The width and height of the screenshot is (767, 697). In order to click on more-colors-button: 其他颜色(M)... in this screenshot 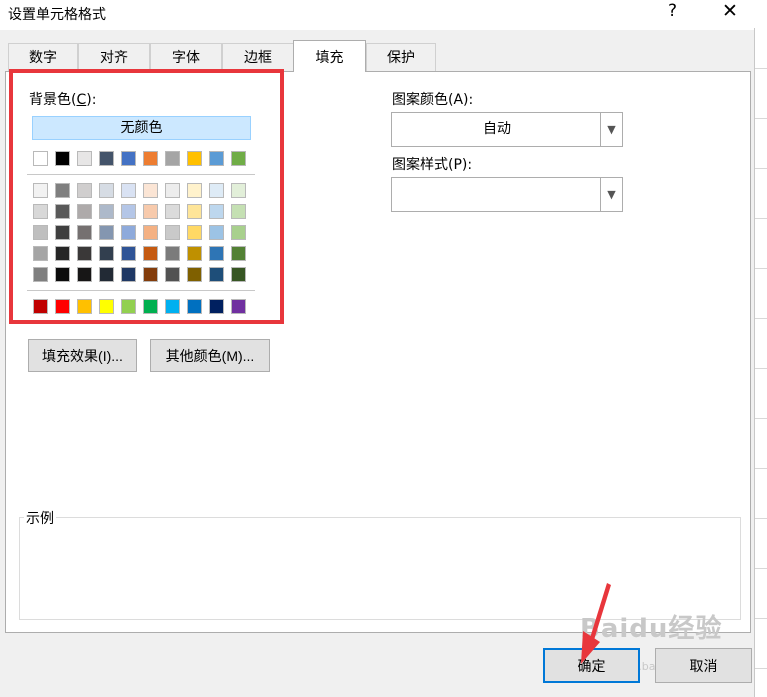, I will do `click(210, 355)`.